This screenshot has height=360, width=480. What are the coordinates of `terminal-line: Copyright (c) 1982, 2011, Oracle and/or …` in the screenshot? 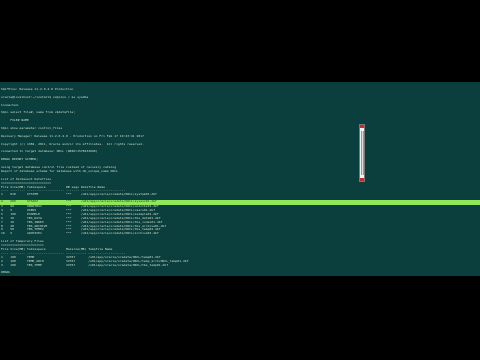 It's located at (72, 143).